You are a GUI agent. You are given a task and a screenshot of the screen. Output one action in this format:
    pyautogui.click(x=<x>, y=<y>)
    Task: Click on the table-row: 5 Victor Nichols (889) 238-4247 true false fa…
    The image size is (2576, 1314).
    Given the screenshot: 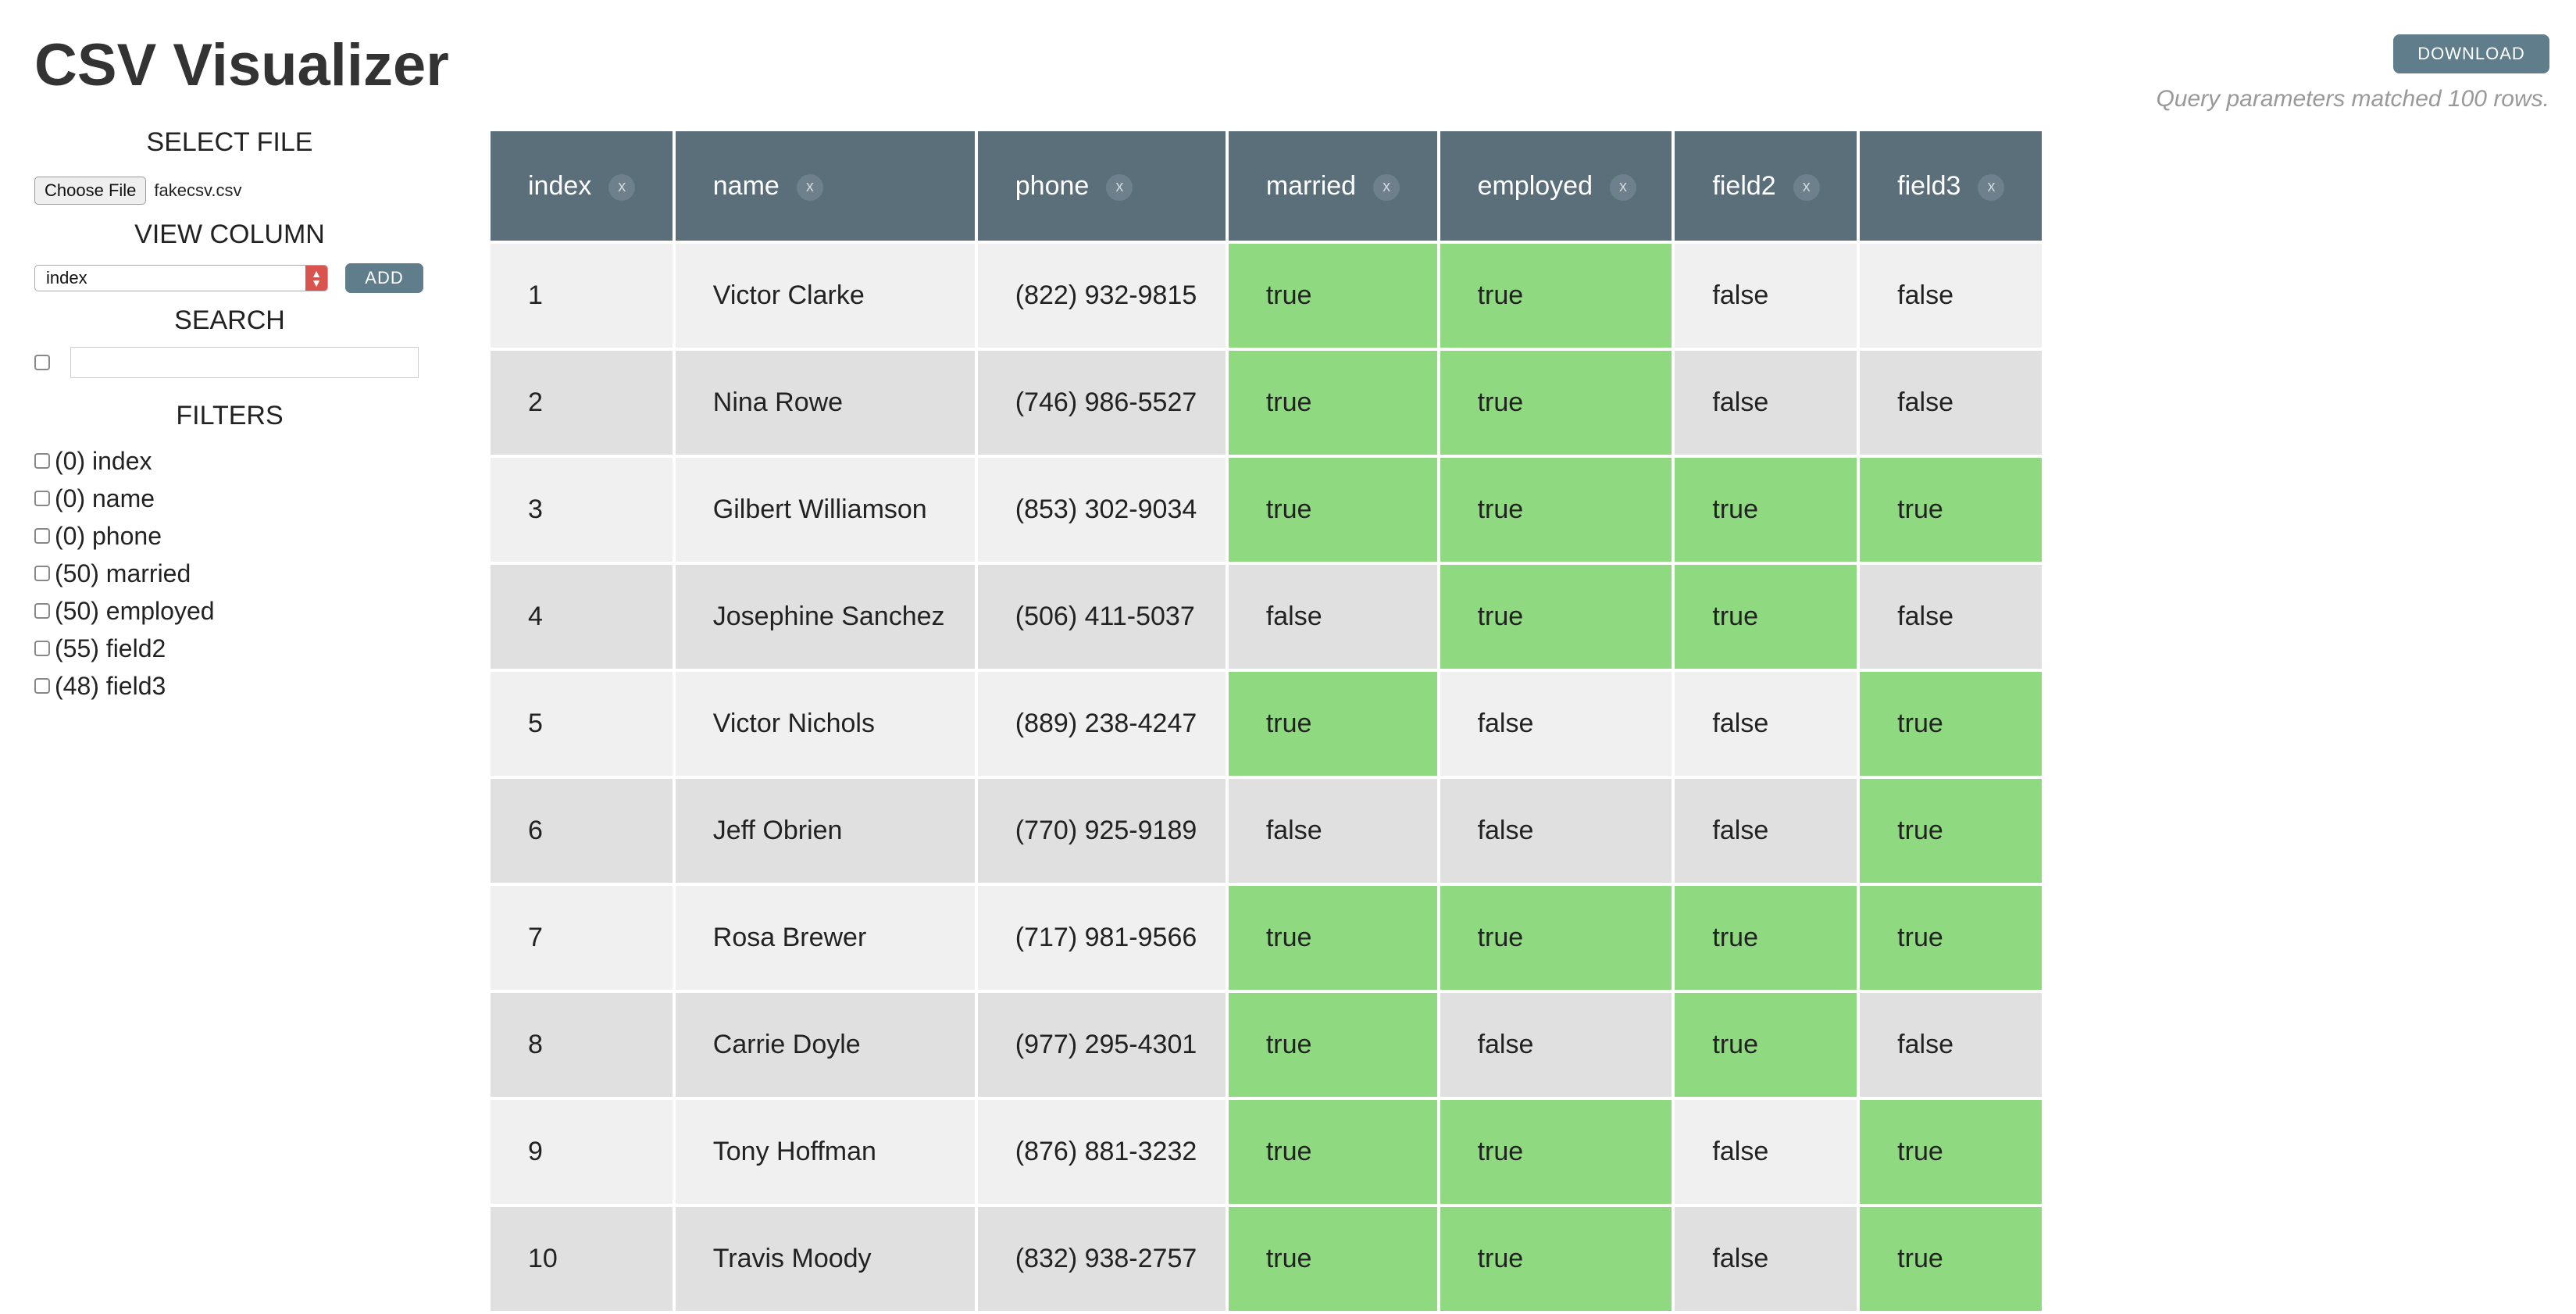 What is the action you would take?
    pyautogui.click(x=1266, y=724)
    